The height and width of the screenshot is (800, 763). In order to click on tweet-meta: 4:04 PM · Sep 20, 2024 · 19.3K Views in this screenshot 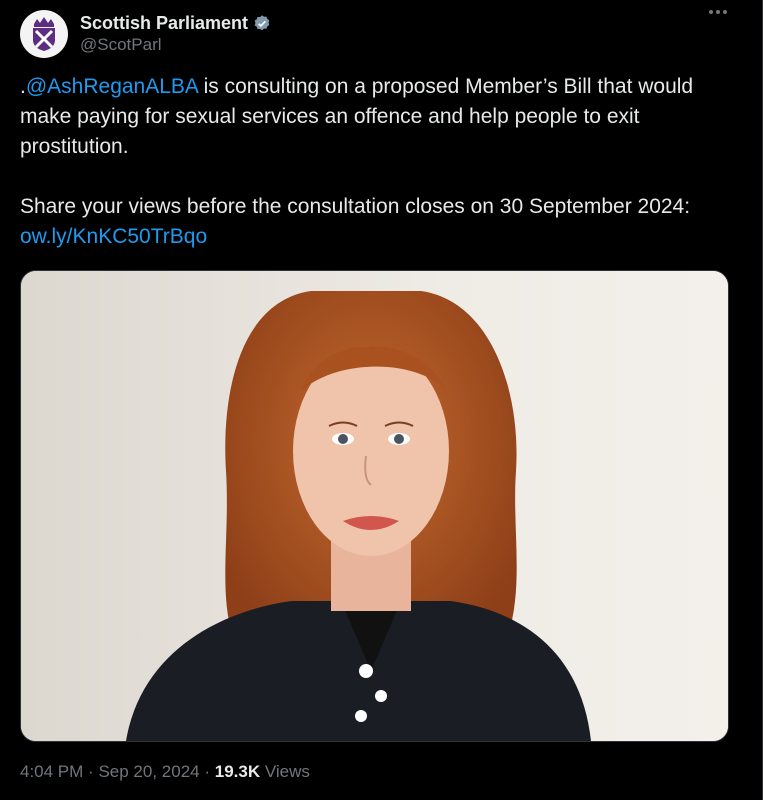, I will do `click(165, 772)`.